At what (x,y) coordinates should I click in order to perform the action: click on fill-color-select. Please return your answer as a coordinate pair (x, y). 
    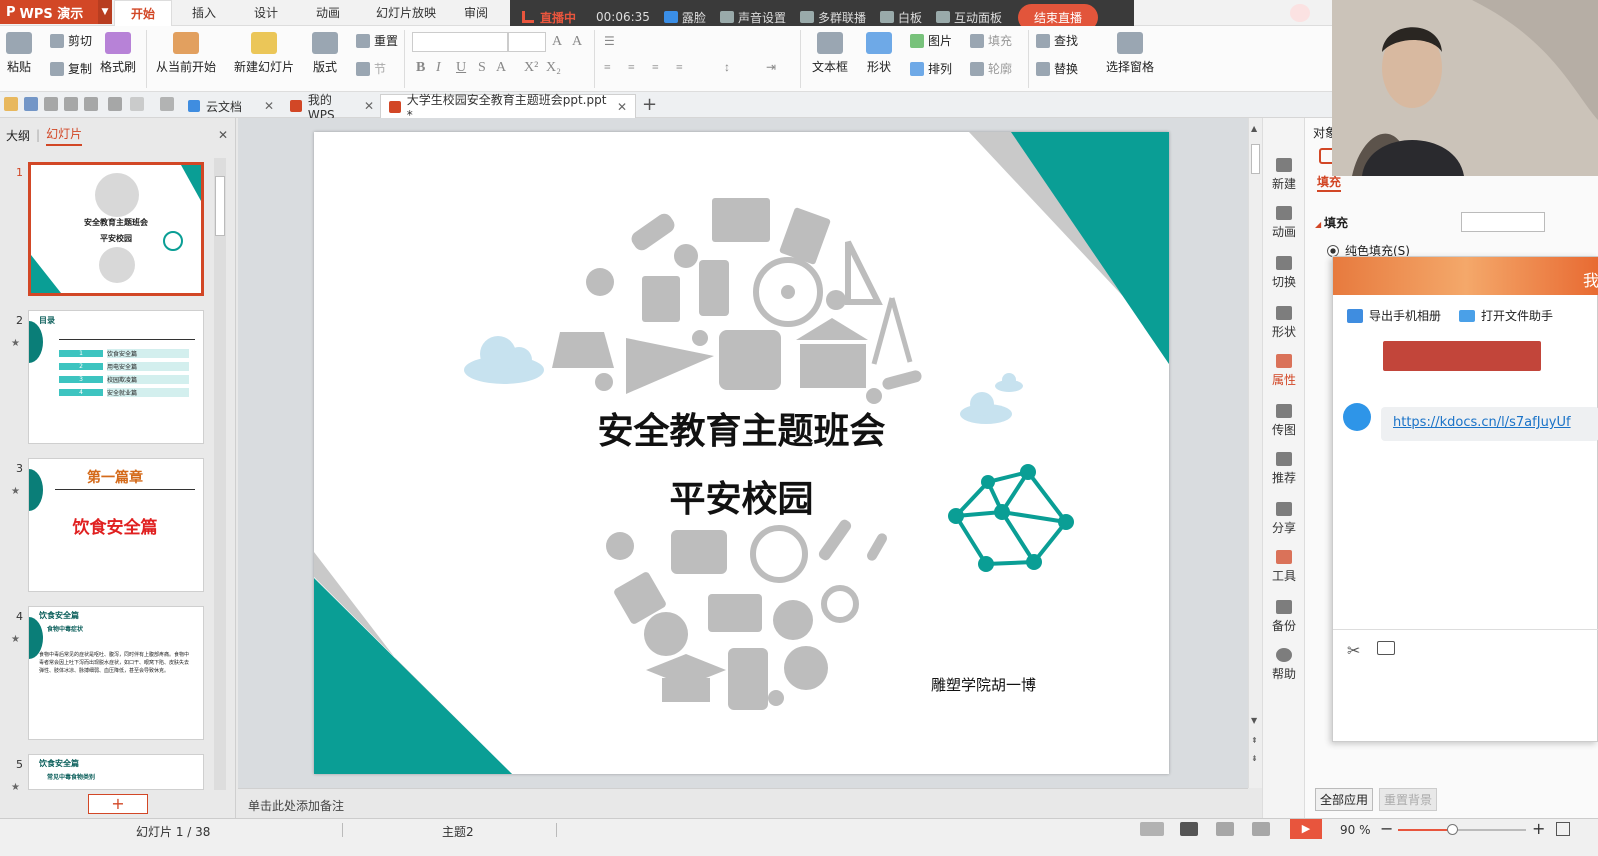
    Looking at the image, I should click on (1503, 222).